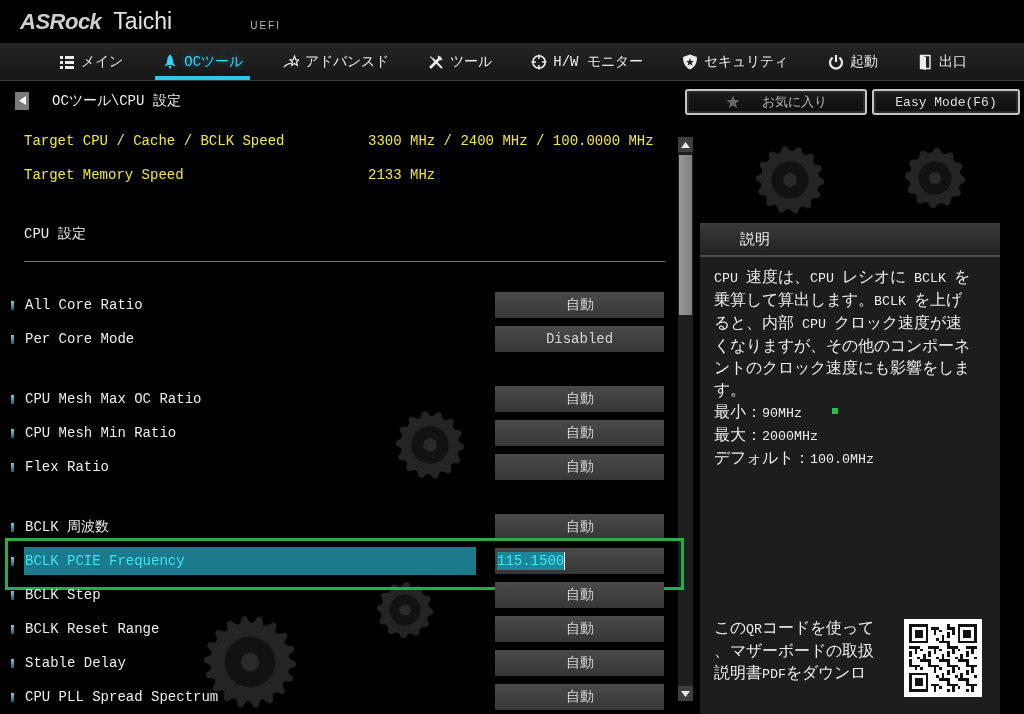 The height and width of the screenshot is (714, 1024). I want to click on value-button: Disabled, so click(579, 339).